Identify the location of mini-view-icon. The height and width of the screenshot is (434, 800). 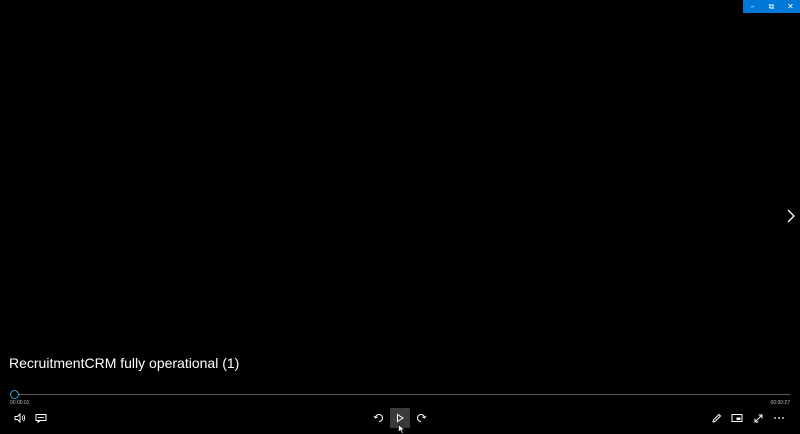
(737, 418).